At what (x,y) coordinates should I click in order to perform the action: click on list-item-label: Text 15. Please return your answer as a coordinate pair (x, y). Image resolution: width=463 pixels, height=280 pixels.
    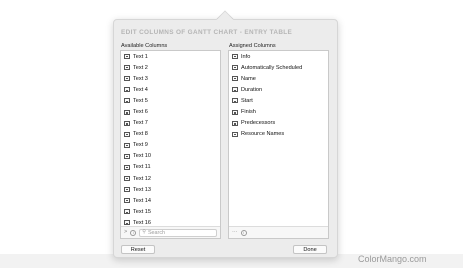
    Looking at the image, I should click on (142, 211).